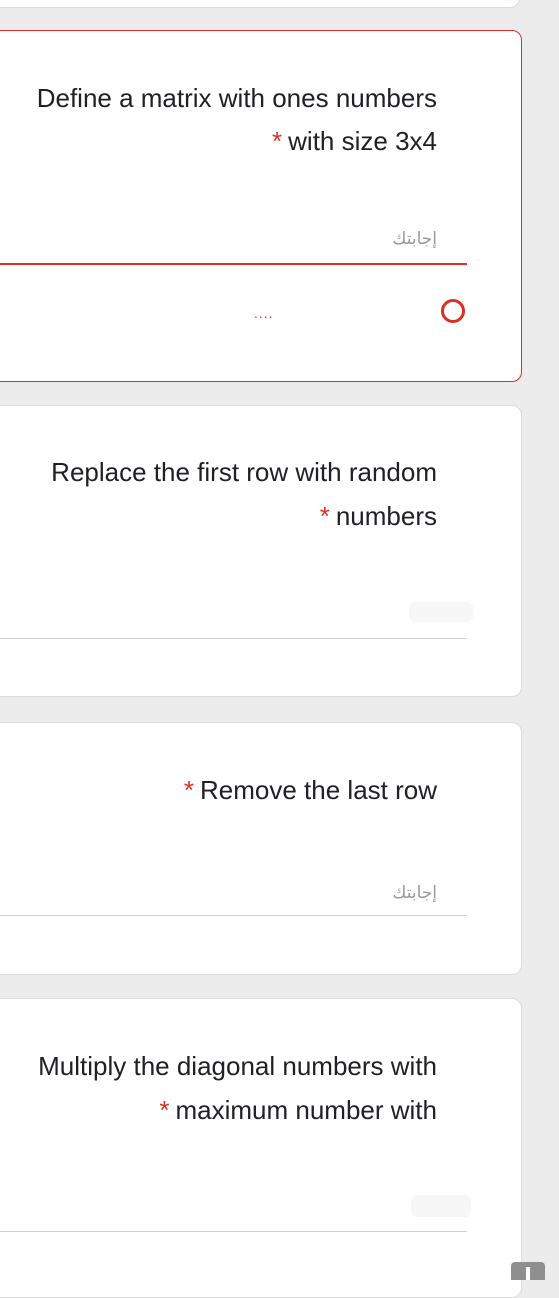  Describe the element at coordinates (354, 141) in the screenshot. I see `question-title-line2: * with size 3x4` at that location.